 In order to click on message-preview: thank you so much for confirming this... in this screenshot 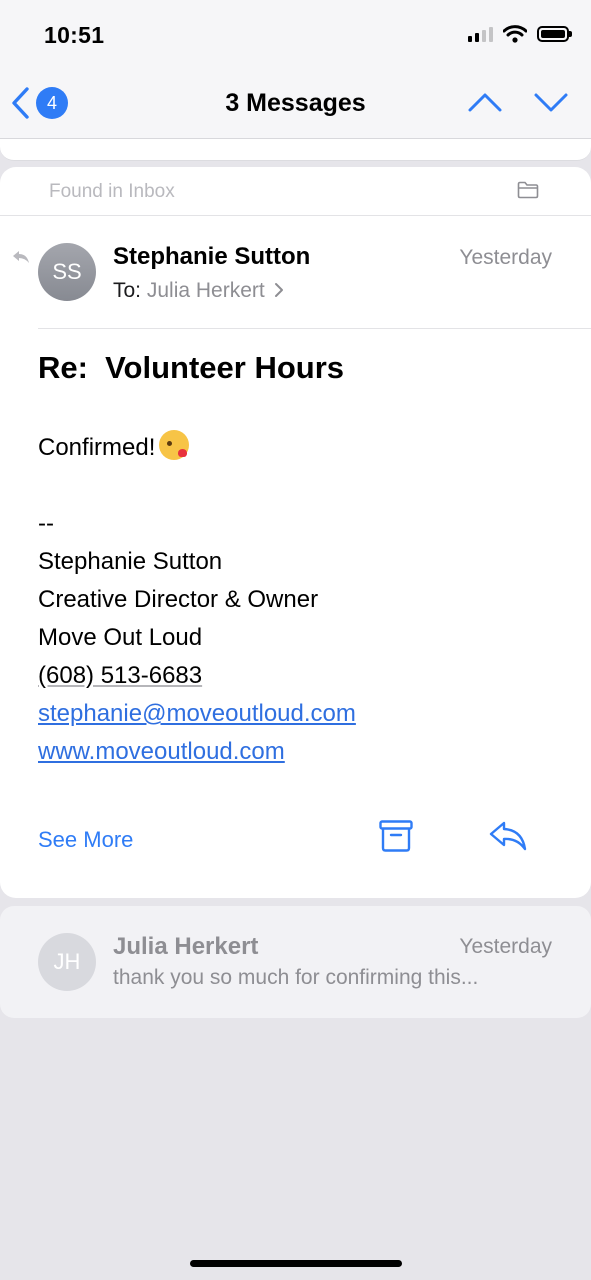, I will do `click(296, 977)`.